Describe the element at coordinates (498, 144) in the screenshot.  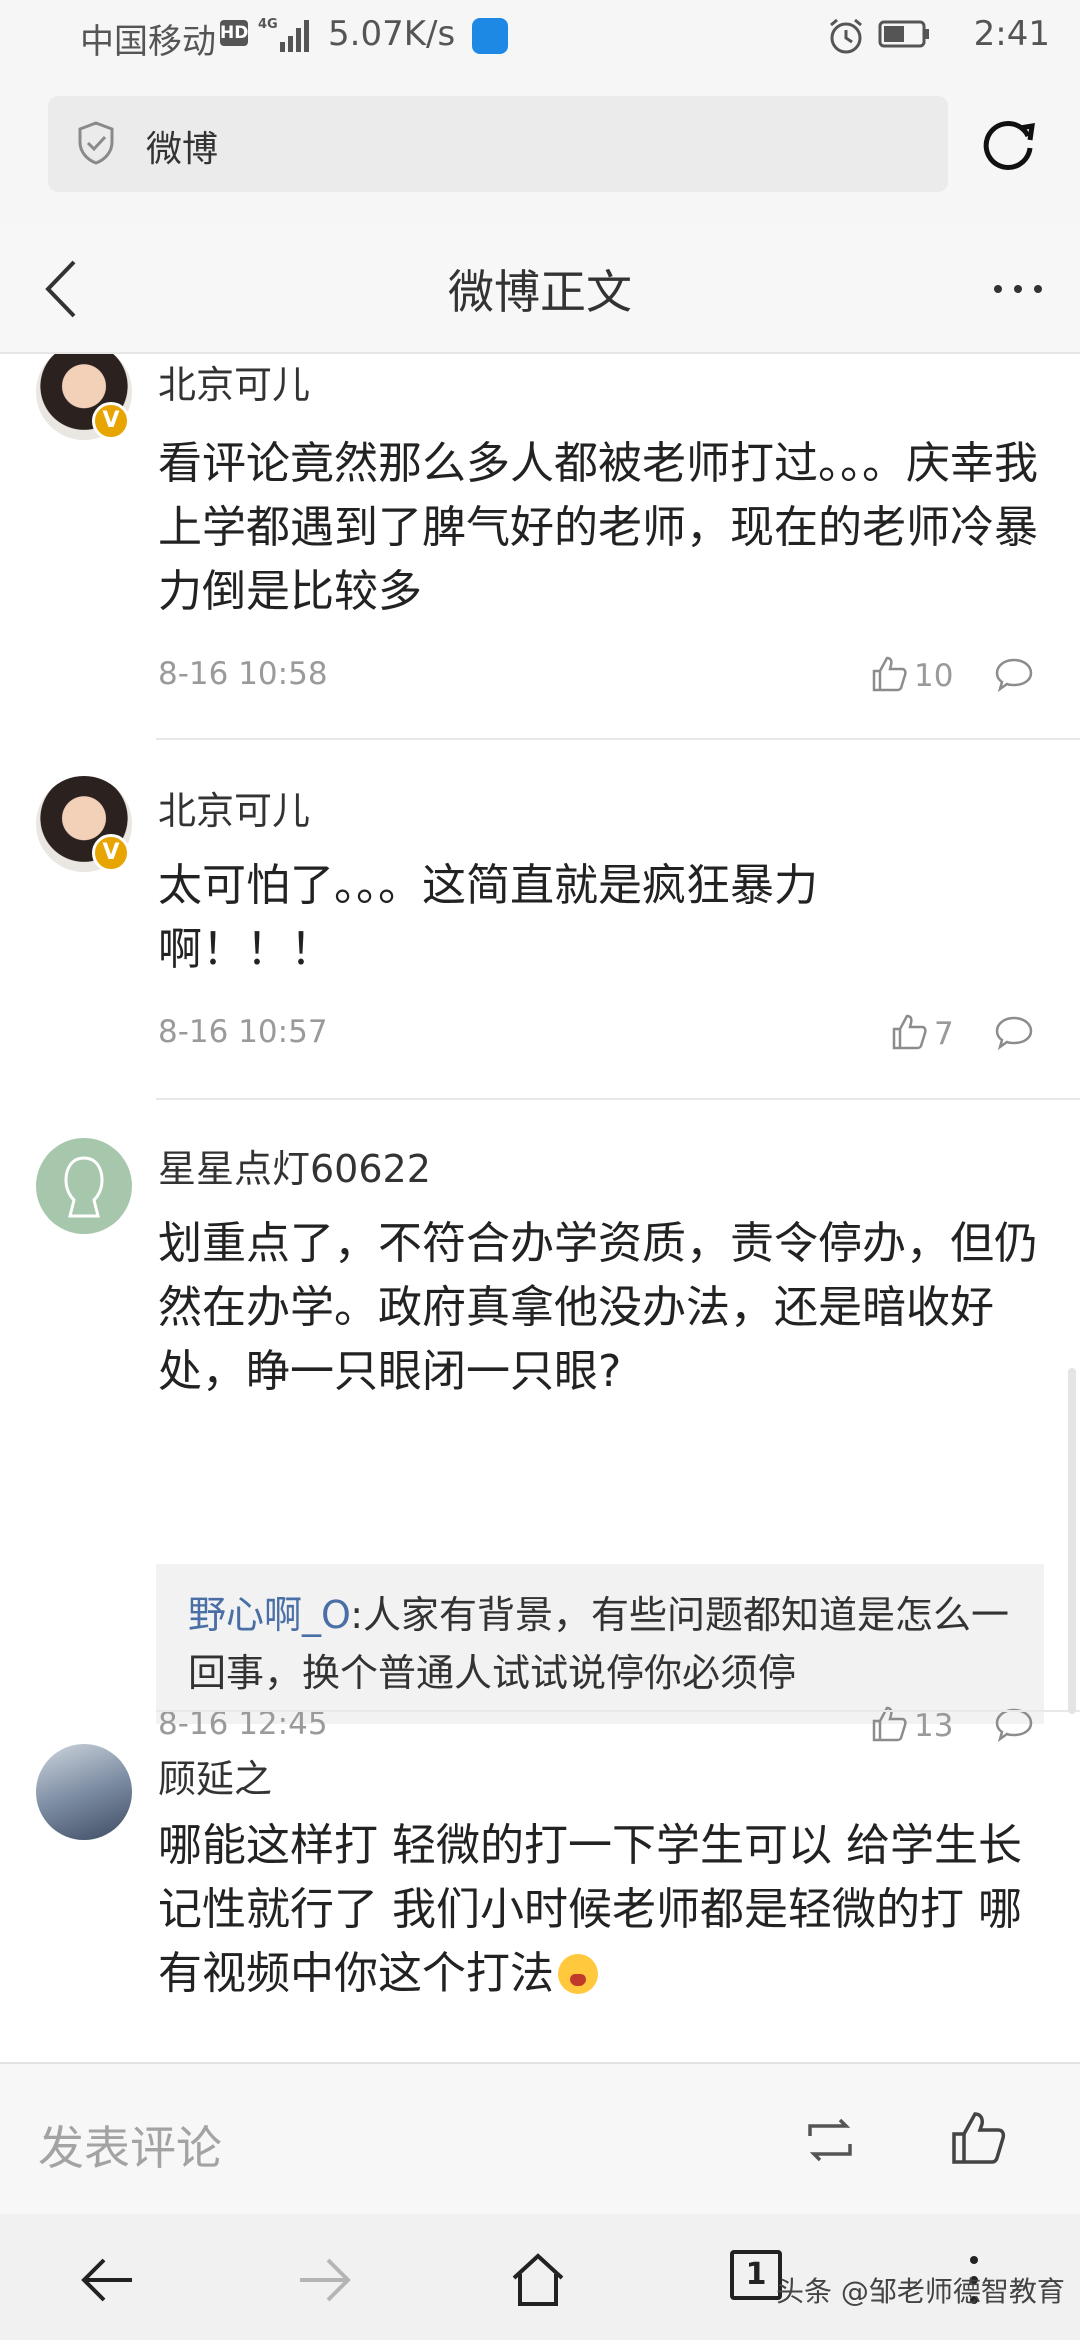
I see `address-bar: 微博` at that location.